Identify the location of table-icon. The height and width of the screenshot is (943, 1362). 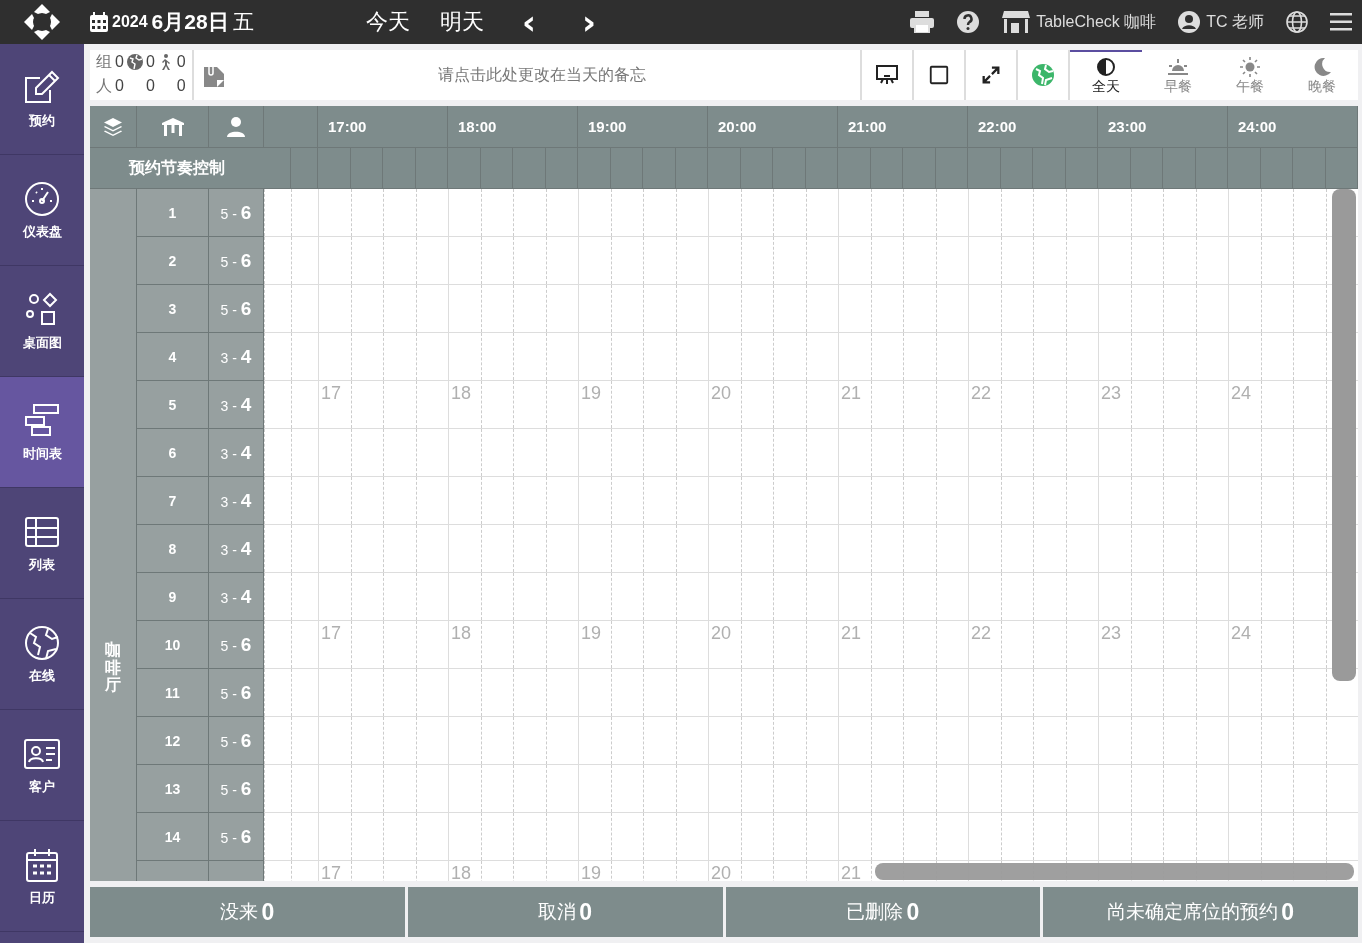
(172, 126).